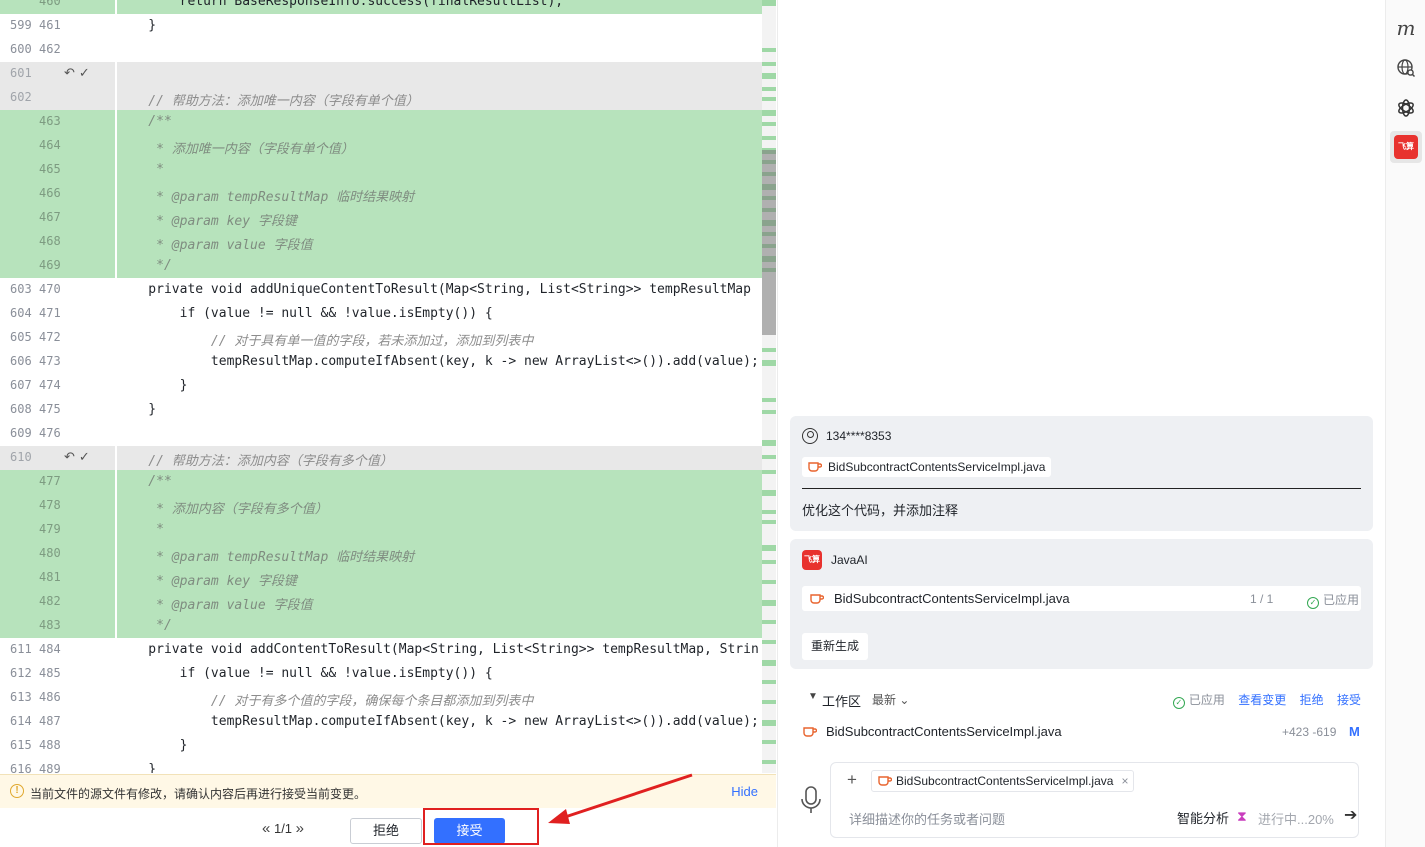 This screenshot has height=847, width=1425. Describe the element at coordinates (885, 781) in the screenshot. I see `java-file-icon` at that location.